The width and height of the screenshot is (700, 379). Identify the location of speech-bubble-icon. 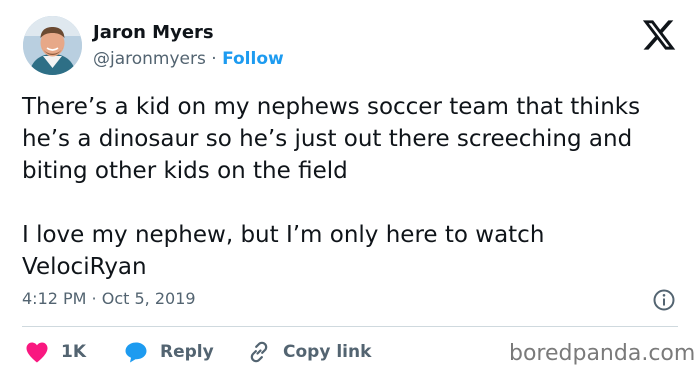
(136, 352).